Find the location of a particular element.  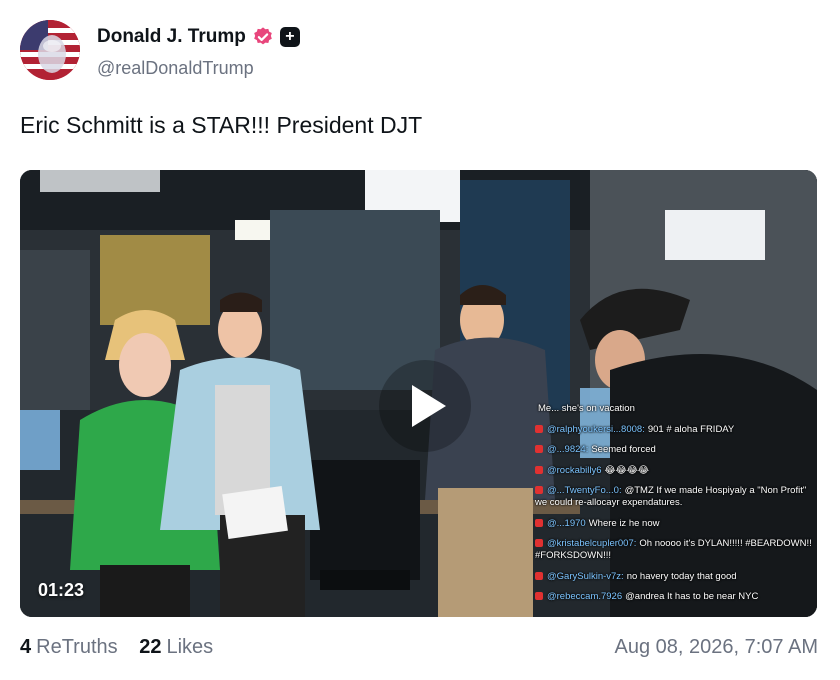

chat-message: Me... she's on vacation is located at coordinates (586, 408).